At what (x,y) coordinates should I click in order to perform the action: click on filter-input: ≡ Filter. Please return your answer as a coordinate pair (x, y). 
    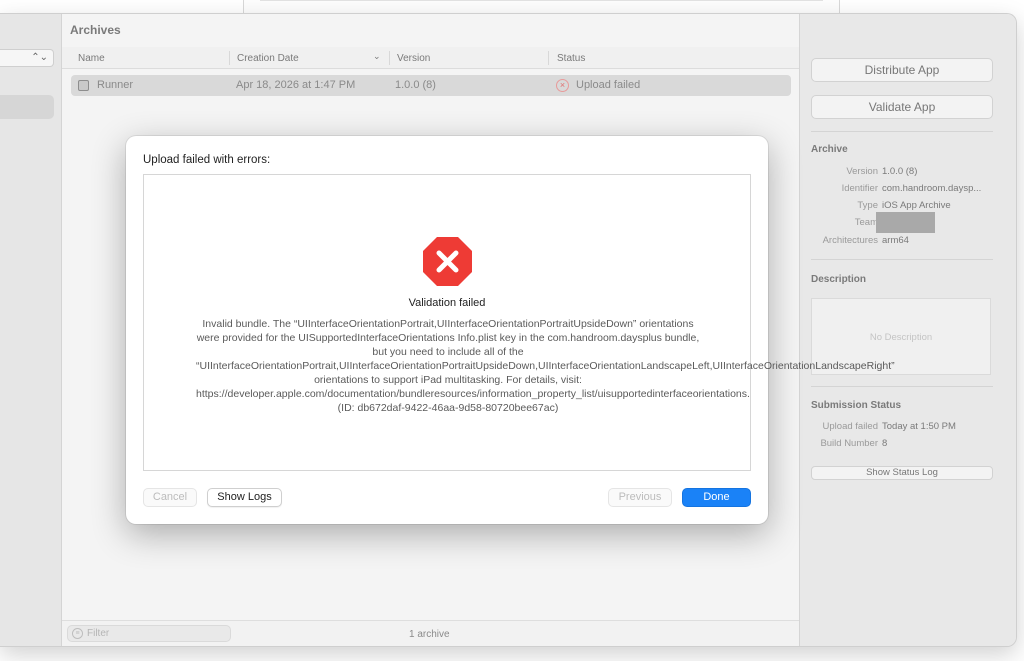
    Looking at the image, I should click on (149, 633).